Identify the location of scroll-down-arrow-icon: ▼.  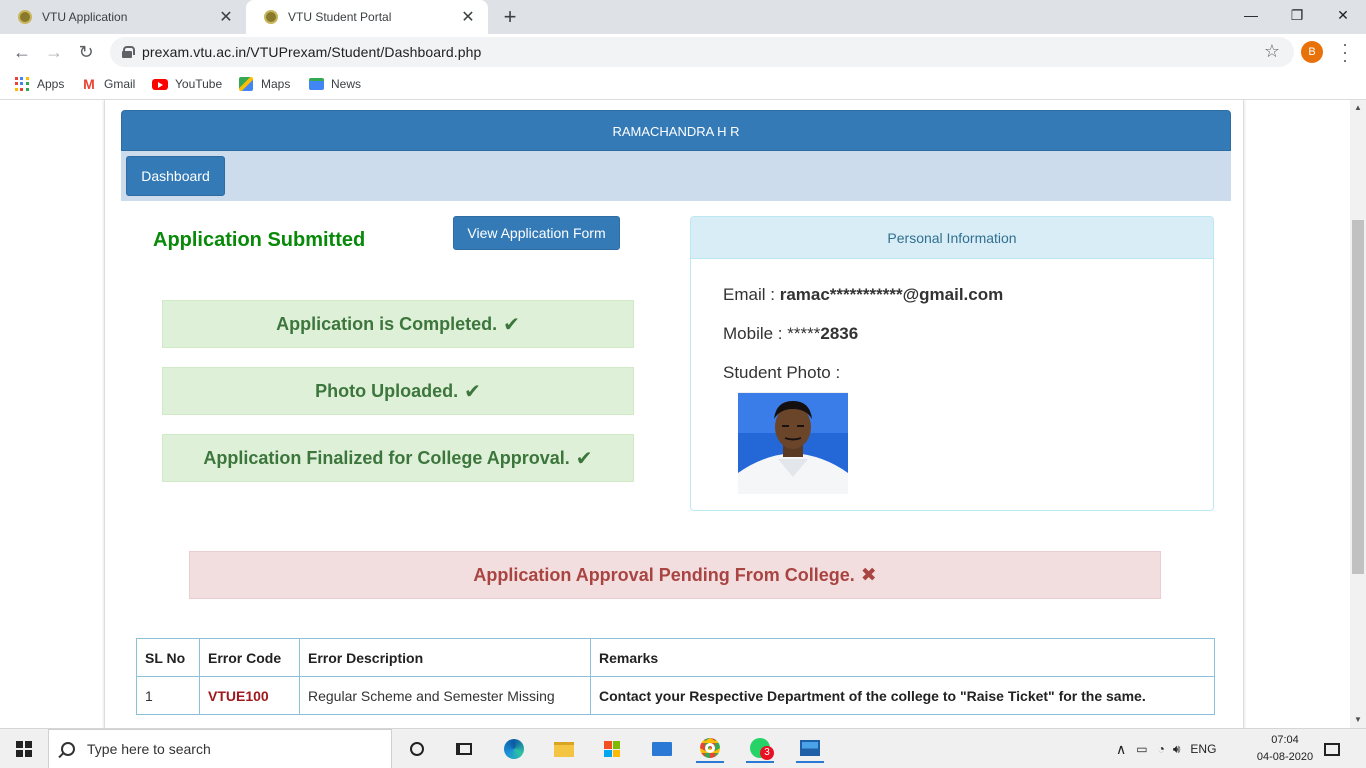
(1358, 720).